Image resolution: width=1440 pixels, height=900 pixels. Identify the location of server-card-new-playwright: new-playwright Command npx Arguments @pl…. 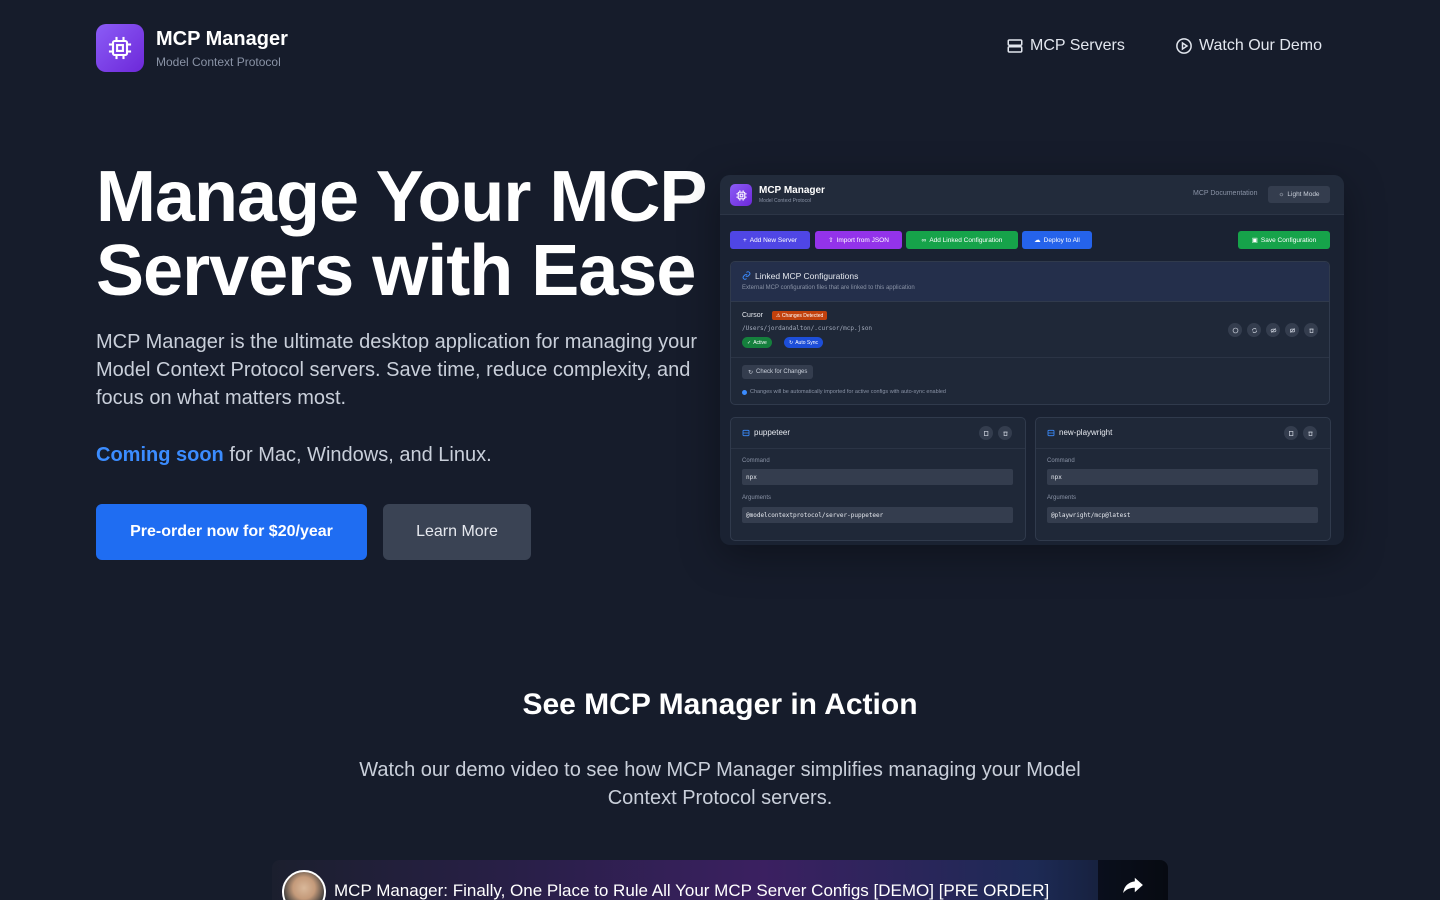
(1183, 479).